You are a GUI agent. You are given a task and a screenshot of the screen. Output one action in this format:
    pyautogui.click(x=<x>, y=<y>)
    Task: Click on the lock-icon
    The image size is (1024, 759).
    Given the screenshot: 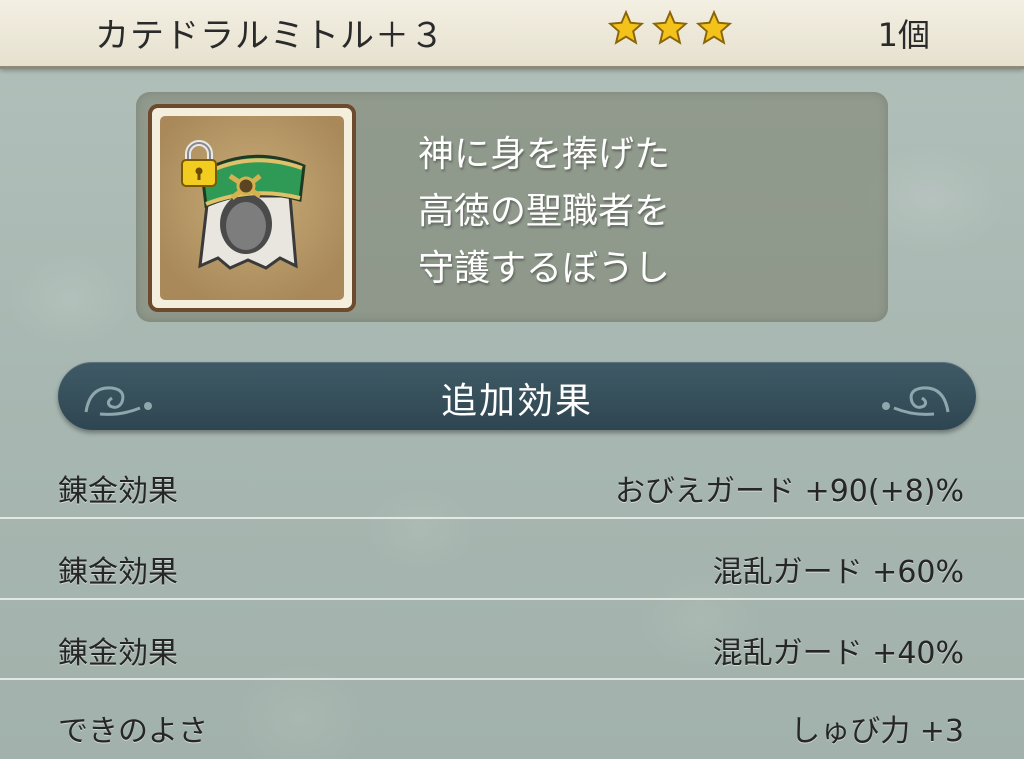 What is the action you would take?
    pyautogui.click(x=199, y=163)
    